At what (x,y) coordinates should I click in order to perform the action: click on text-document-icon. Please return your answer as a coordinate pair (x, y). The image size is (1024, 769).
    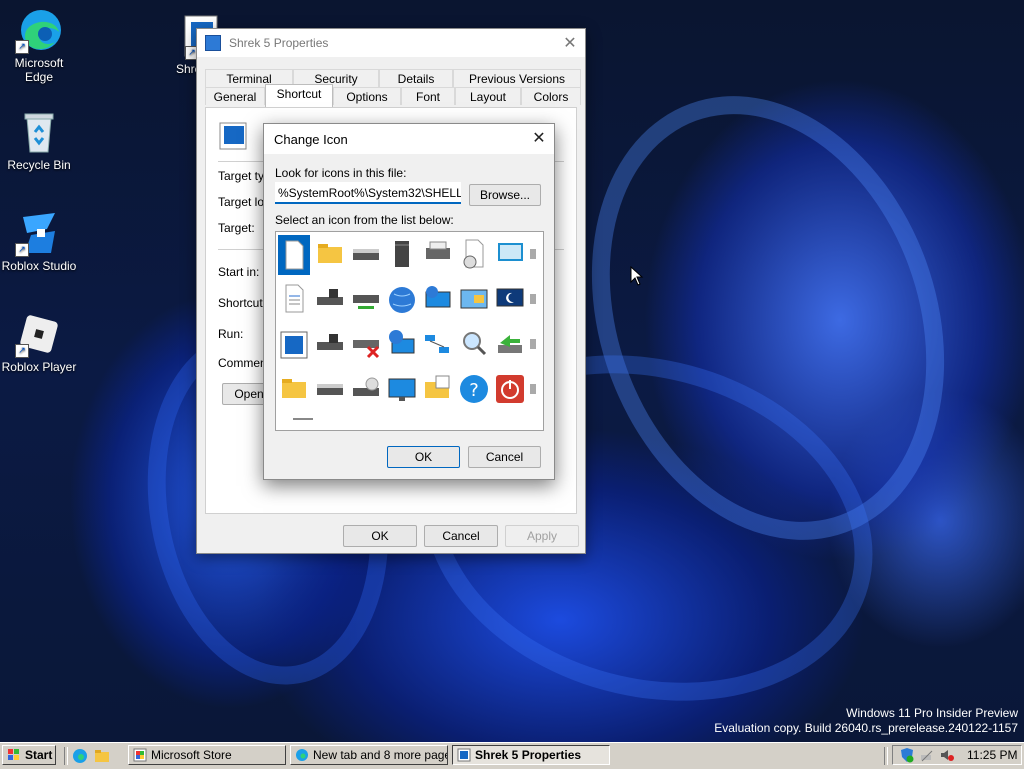
    Looking at the image, I should click on (294, 300).